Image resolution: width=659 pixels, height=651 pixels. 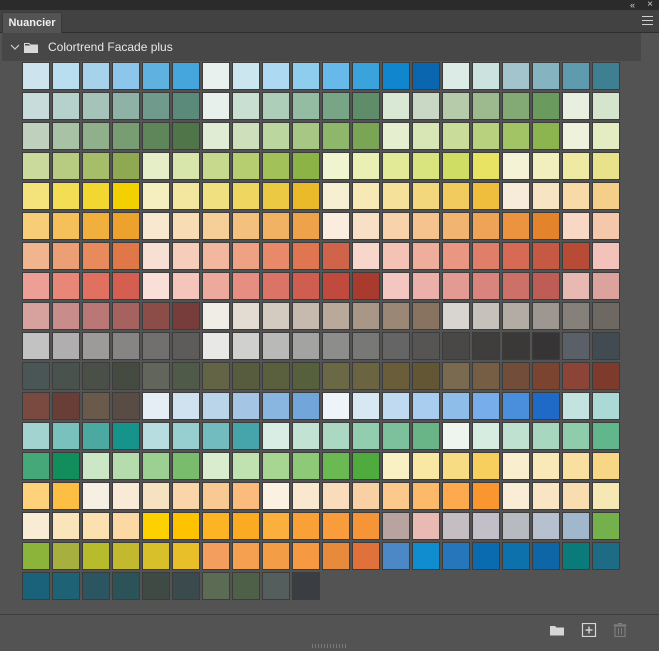 I want to click on resize-grip, so click(x=329, y=646).